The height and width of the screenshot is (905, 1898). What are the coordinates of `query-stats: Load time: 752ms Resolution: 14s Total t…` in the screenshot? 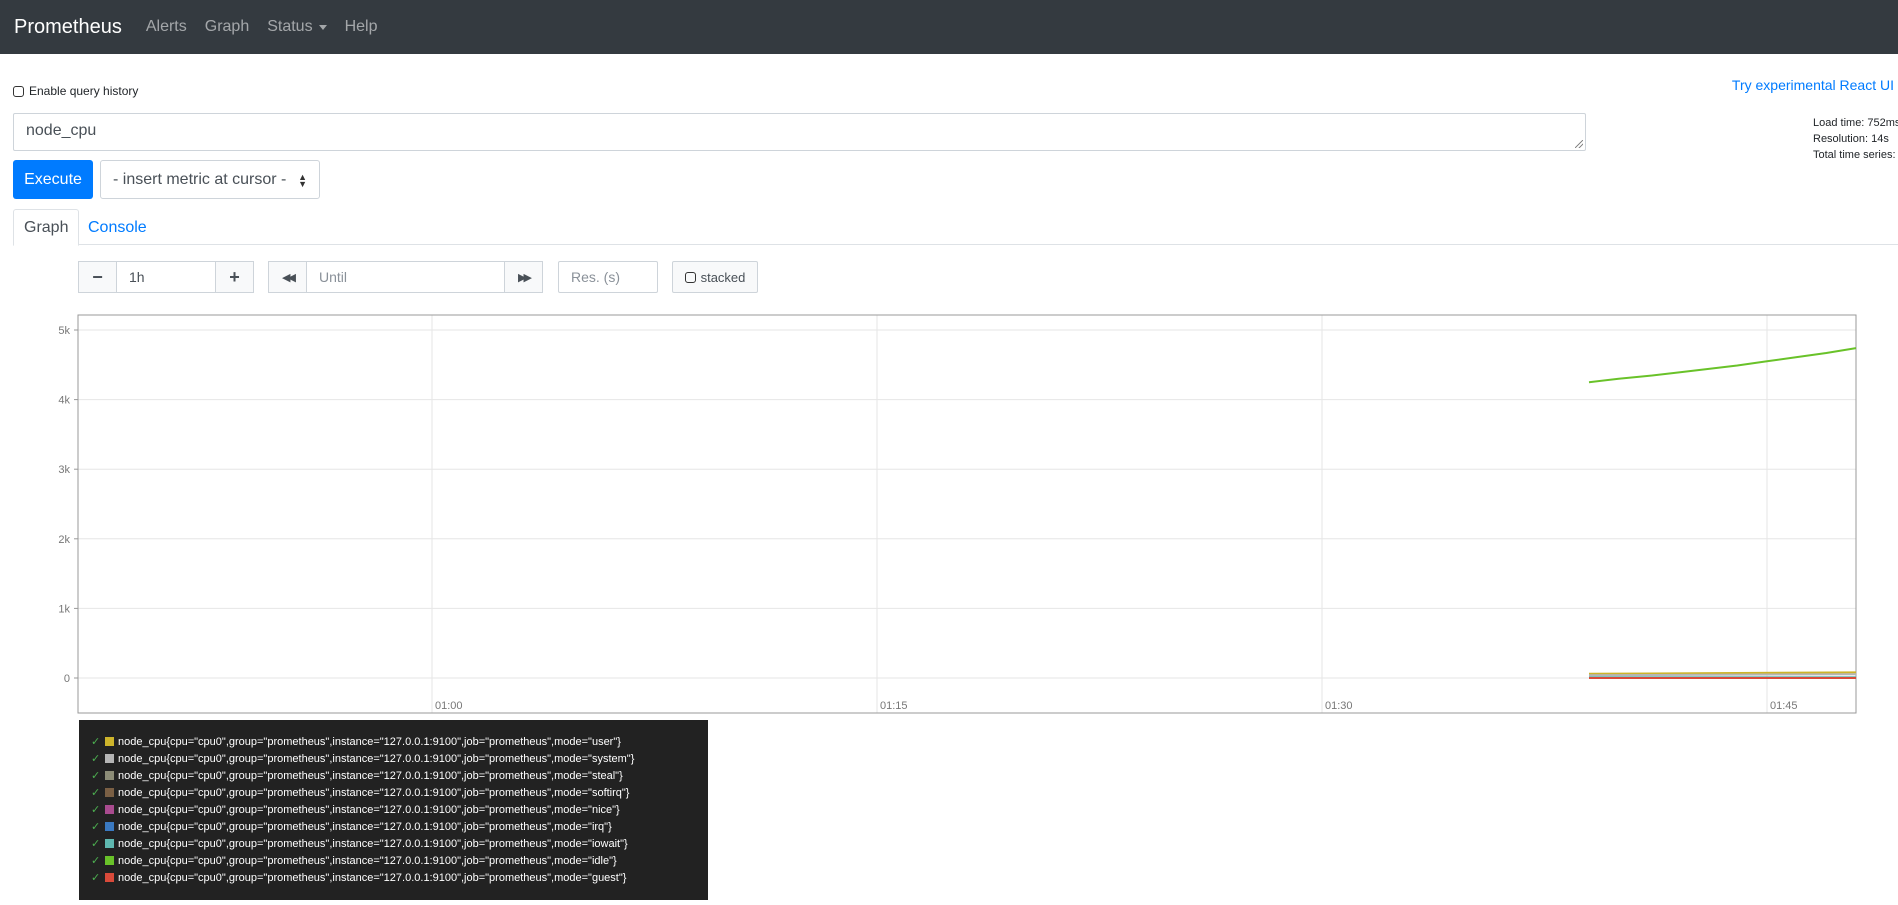 It's located at (1855, 139).